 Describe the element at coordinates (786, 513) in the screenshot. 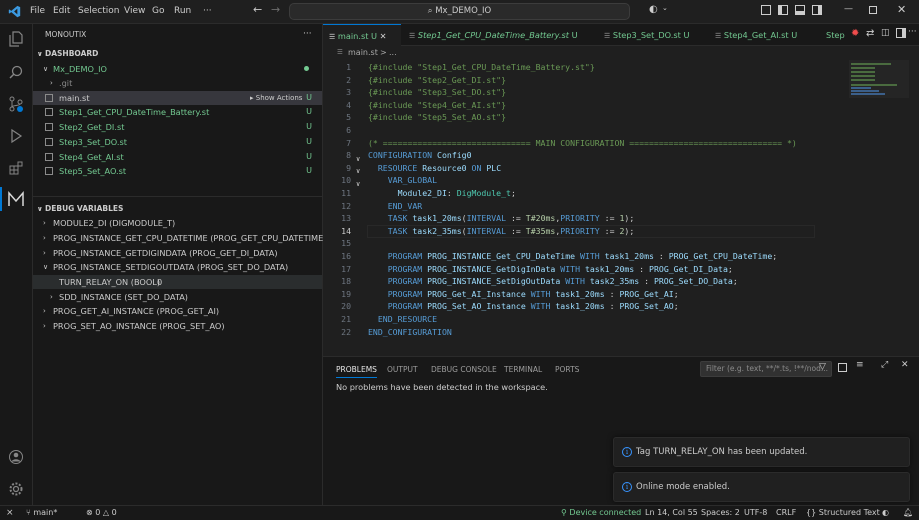

I see `end-of-line: CRLF` at that location.